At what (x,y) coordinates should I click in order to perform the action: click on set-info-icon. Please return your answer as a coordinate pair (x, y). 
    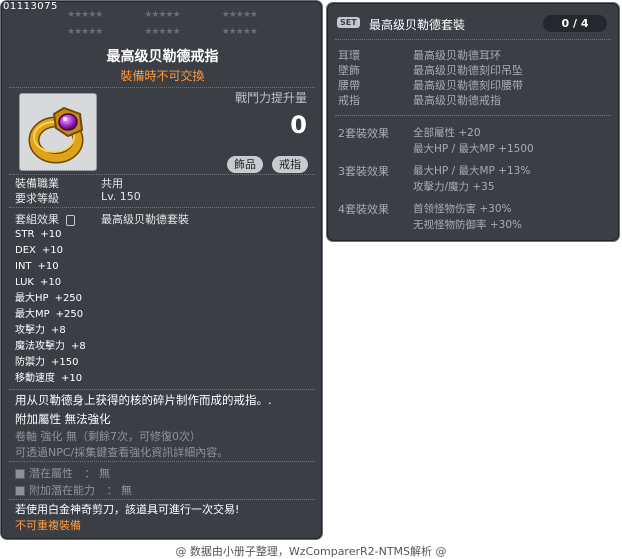
    Looking at the image, I should click on (70, 220).